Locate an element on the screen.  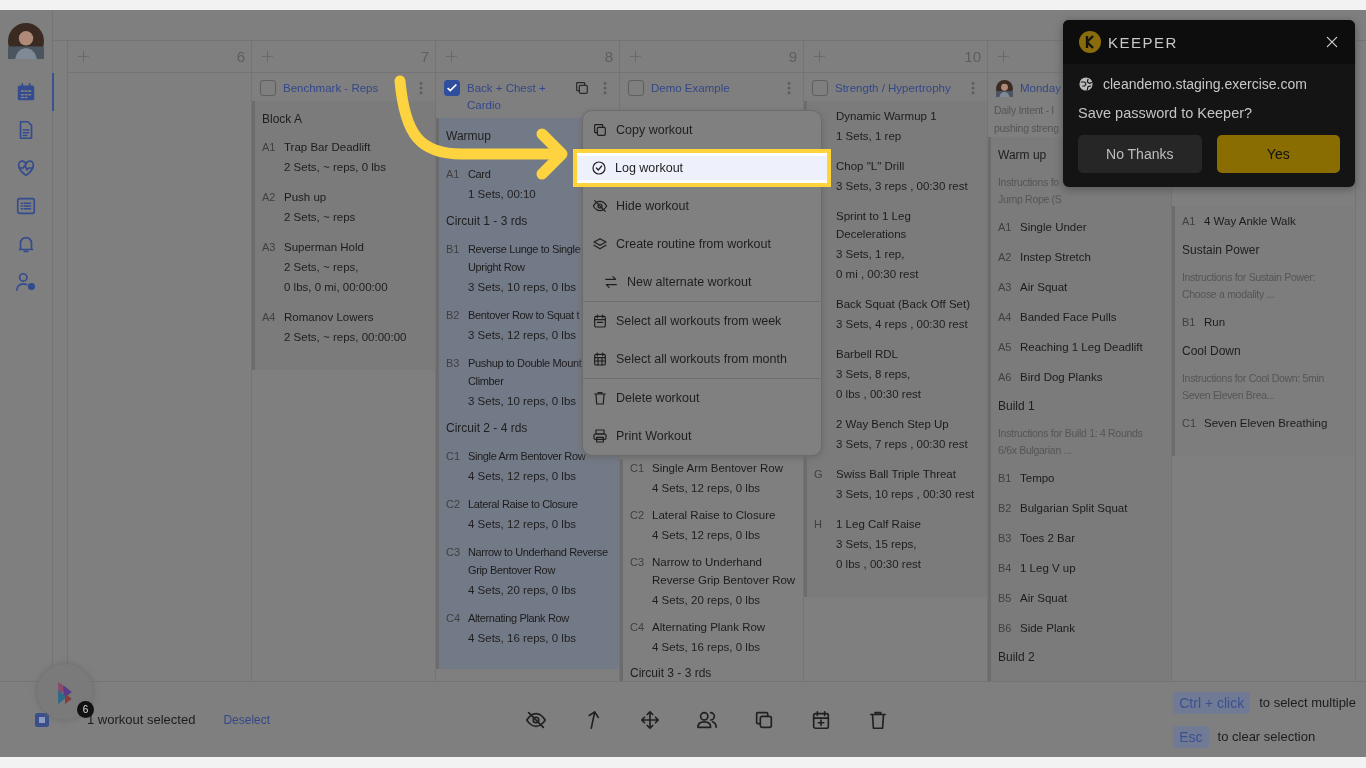
menu-item: Create routine from workout is located at coordinates (702, 244).